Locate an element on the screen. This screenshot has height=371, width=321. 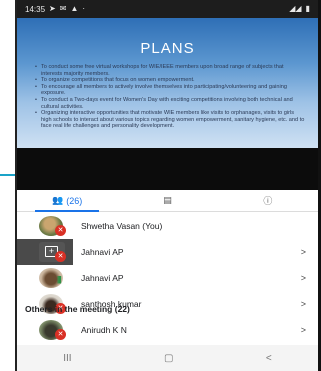
tab-chat: ▤ is located at coordinates (167, 200).